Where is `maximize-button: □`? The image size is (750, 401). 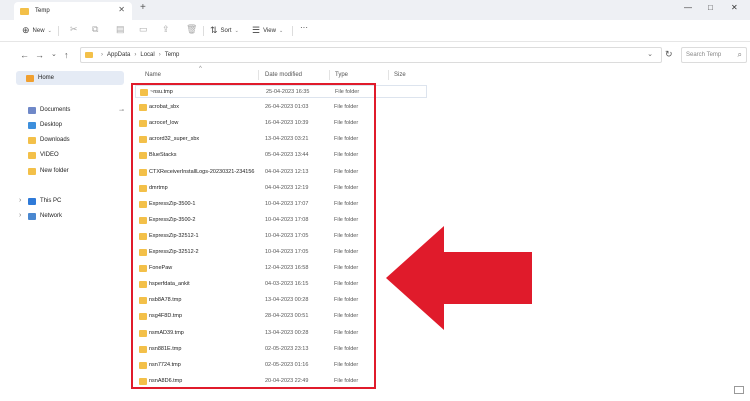 maximize-button: □ is located at coordinates (710, 7).